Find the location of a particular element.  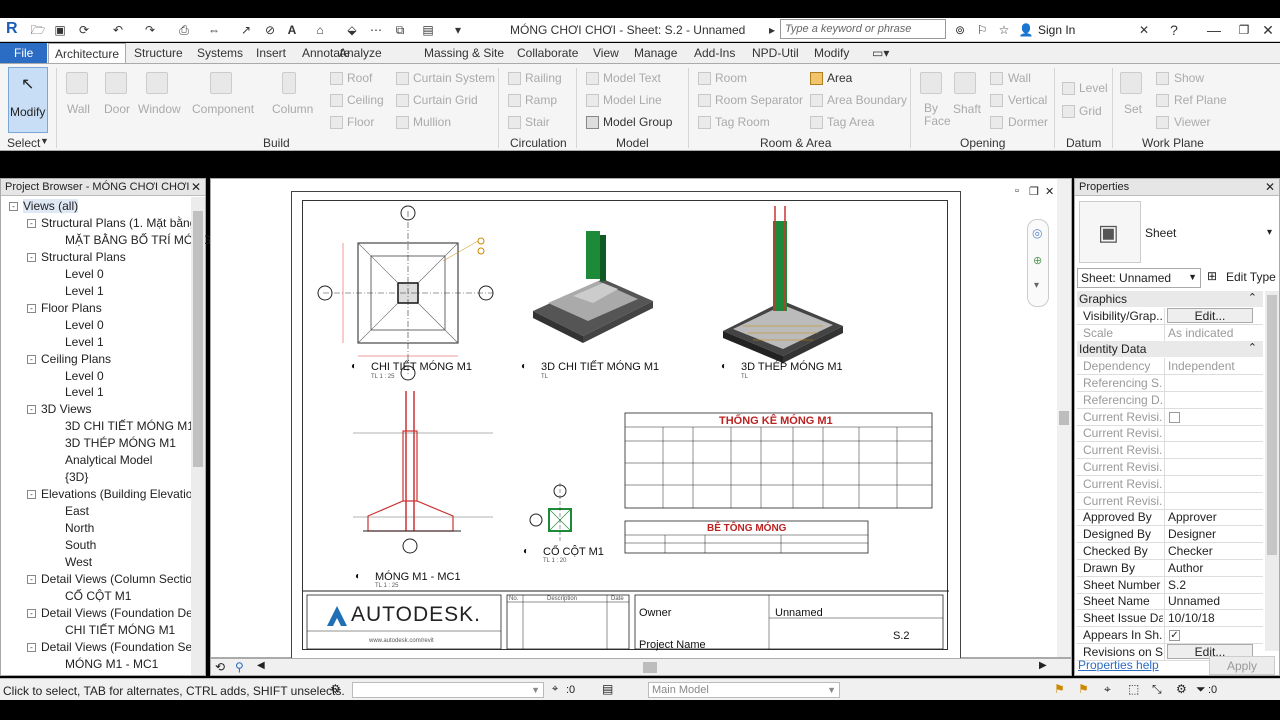

design-option-dropdown: Main Model ▼ is located at coordinates (744, 690).